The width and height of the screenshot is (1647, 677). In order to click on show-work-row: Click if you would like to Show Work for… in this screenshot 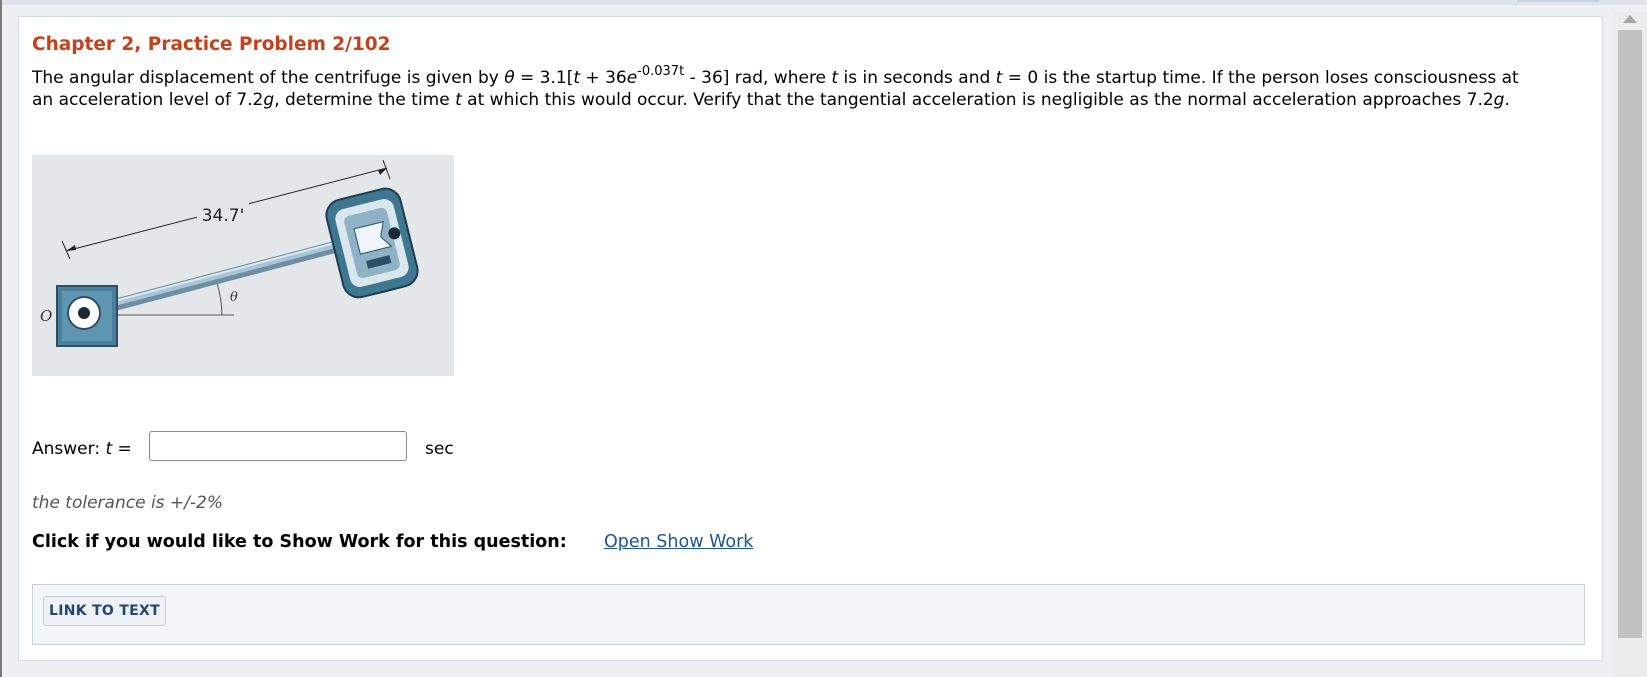, I will do `click(392, 542)`.